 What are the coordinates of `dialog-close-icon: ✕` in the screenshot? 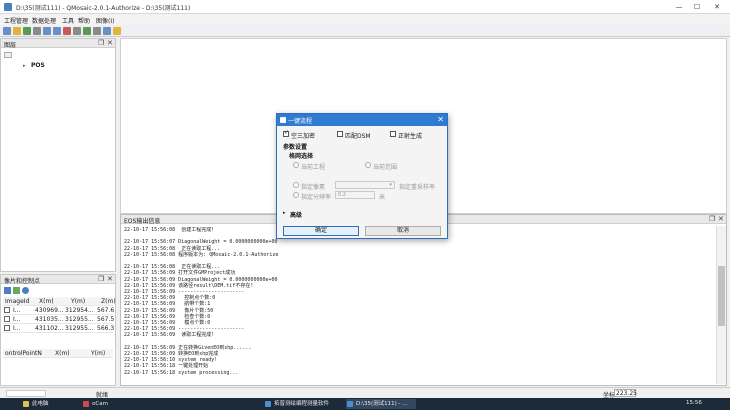 It's located at (440, 119).